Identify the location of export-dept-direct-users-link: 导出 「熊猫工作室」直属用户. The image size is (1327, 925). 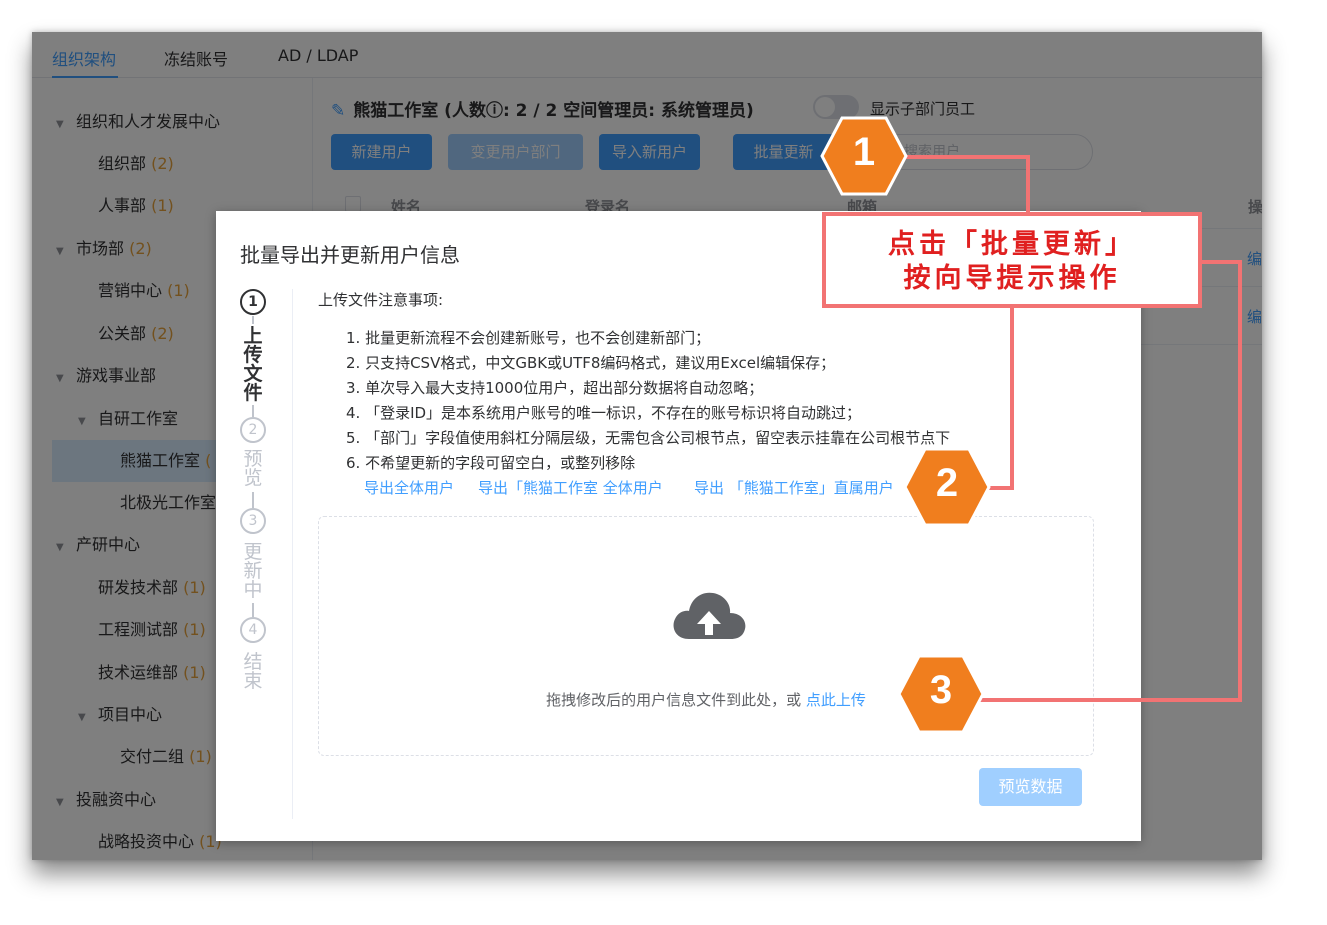
(794, 487).